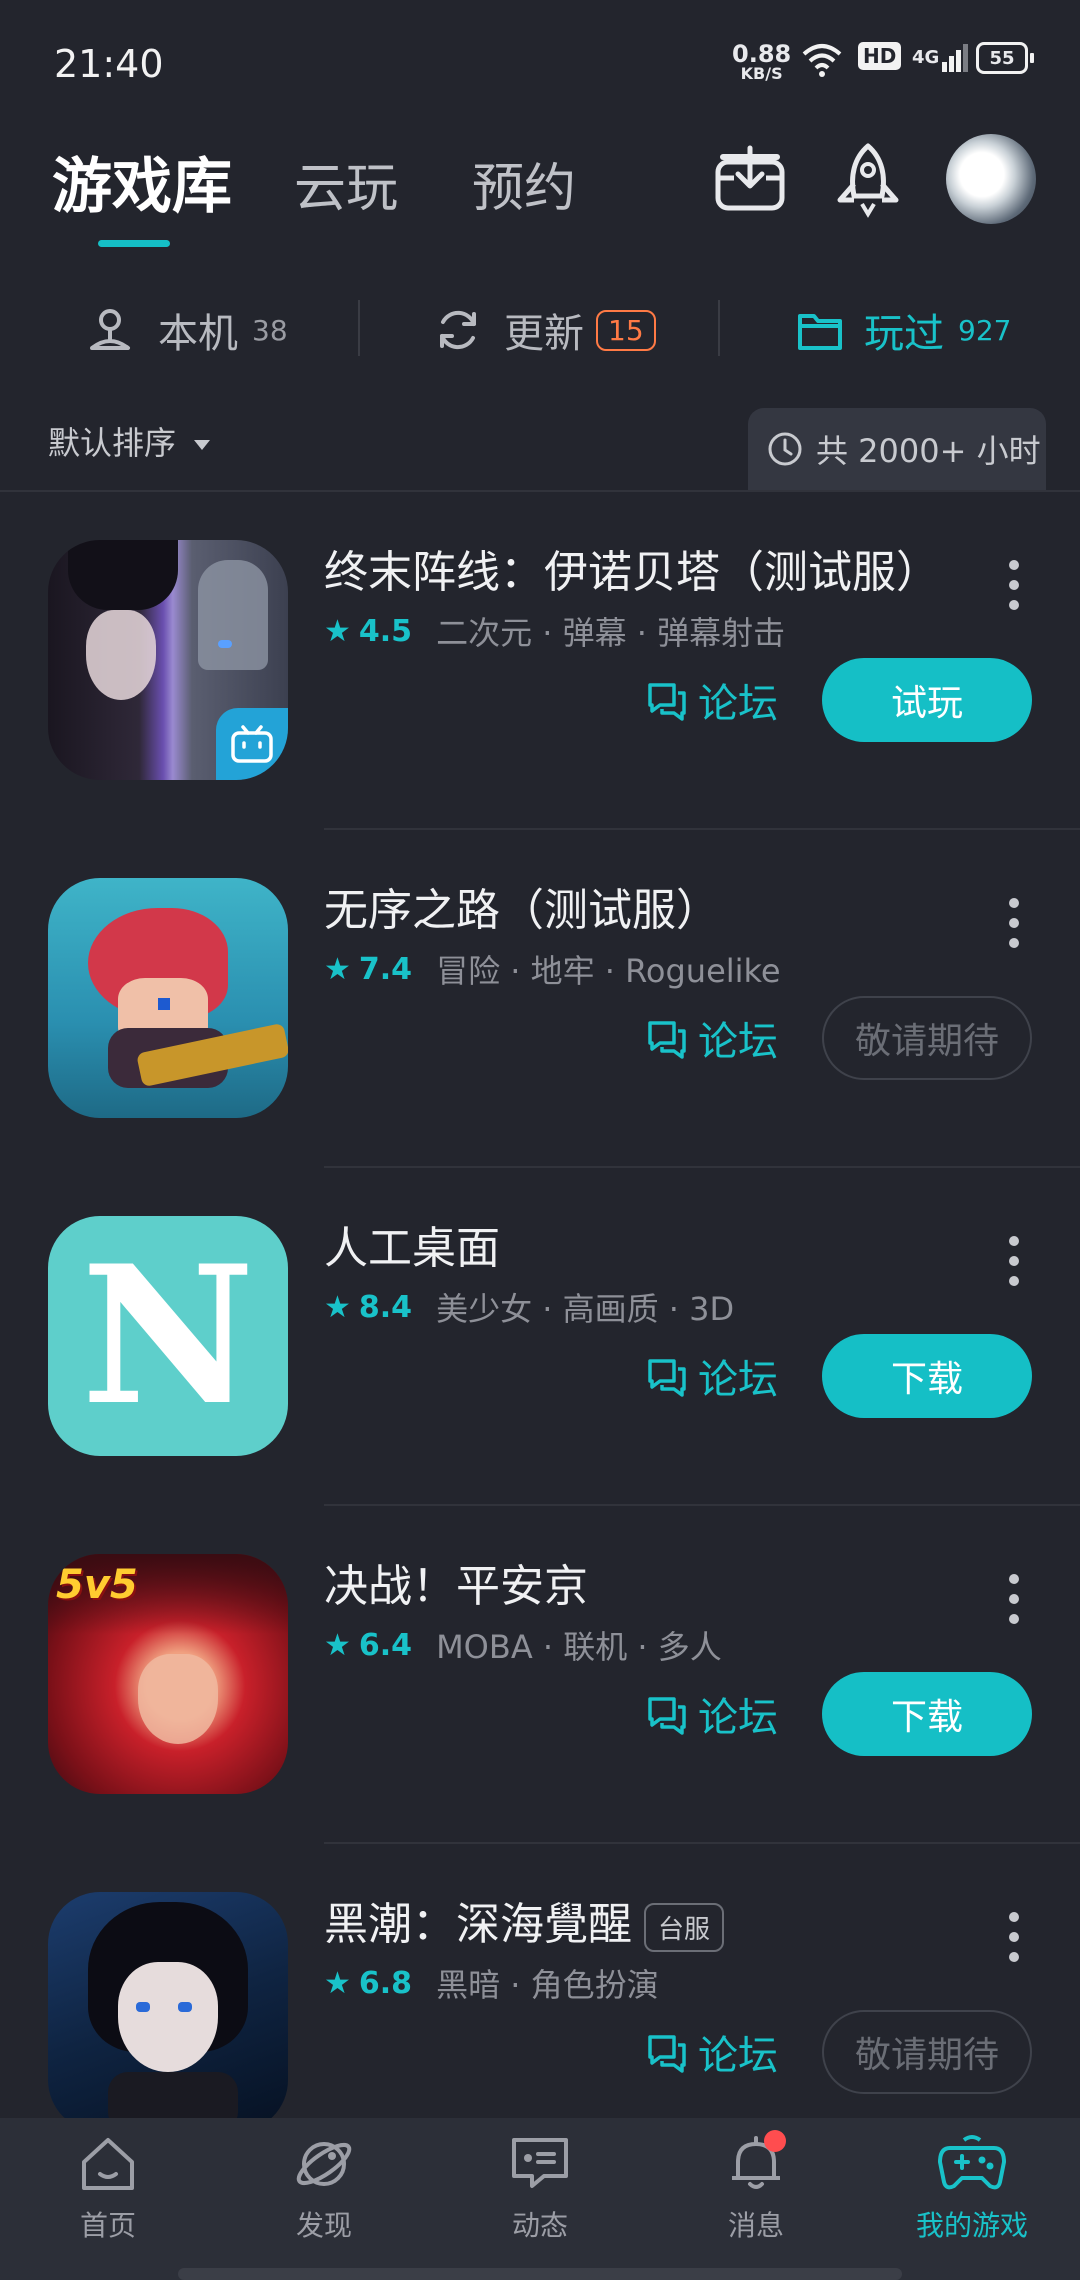 Image resolution: width=1080 pixels, height=2280 pixels. What do you see at coordinates (186, 330) in the screenshot?
I see `filter-local: 本机 38` at bounding box center [186, 330].